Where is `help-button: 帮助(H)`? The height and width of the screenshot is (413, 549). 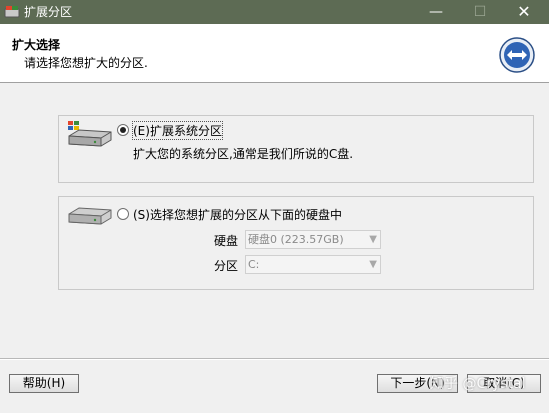
help-button: 帮助(H) is located at coordinates (44, 383).